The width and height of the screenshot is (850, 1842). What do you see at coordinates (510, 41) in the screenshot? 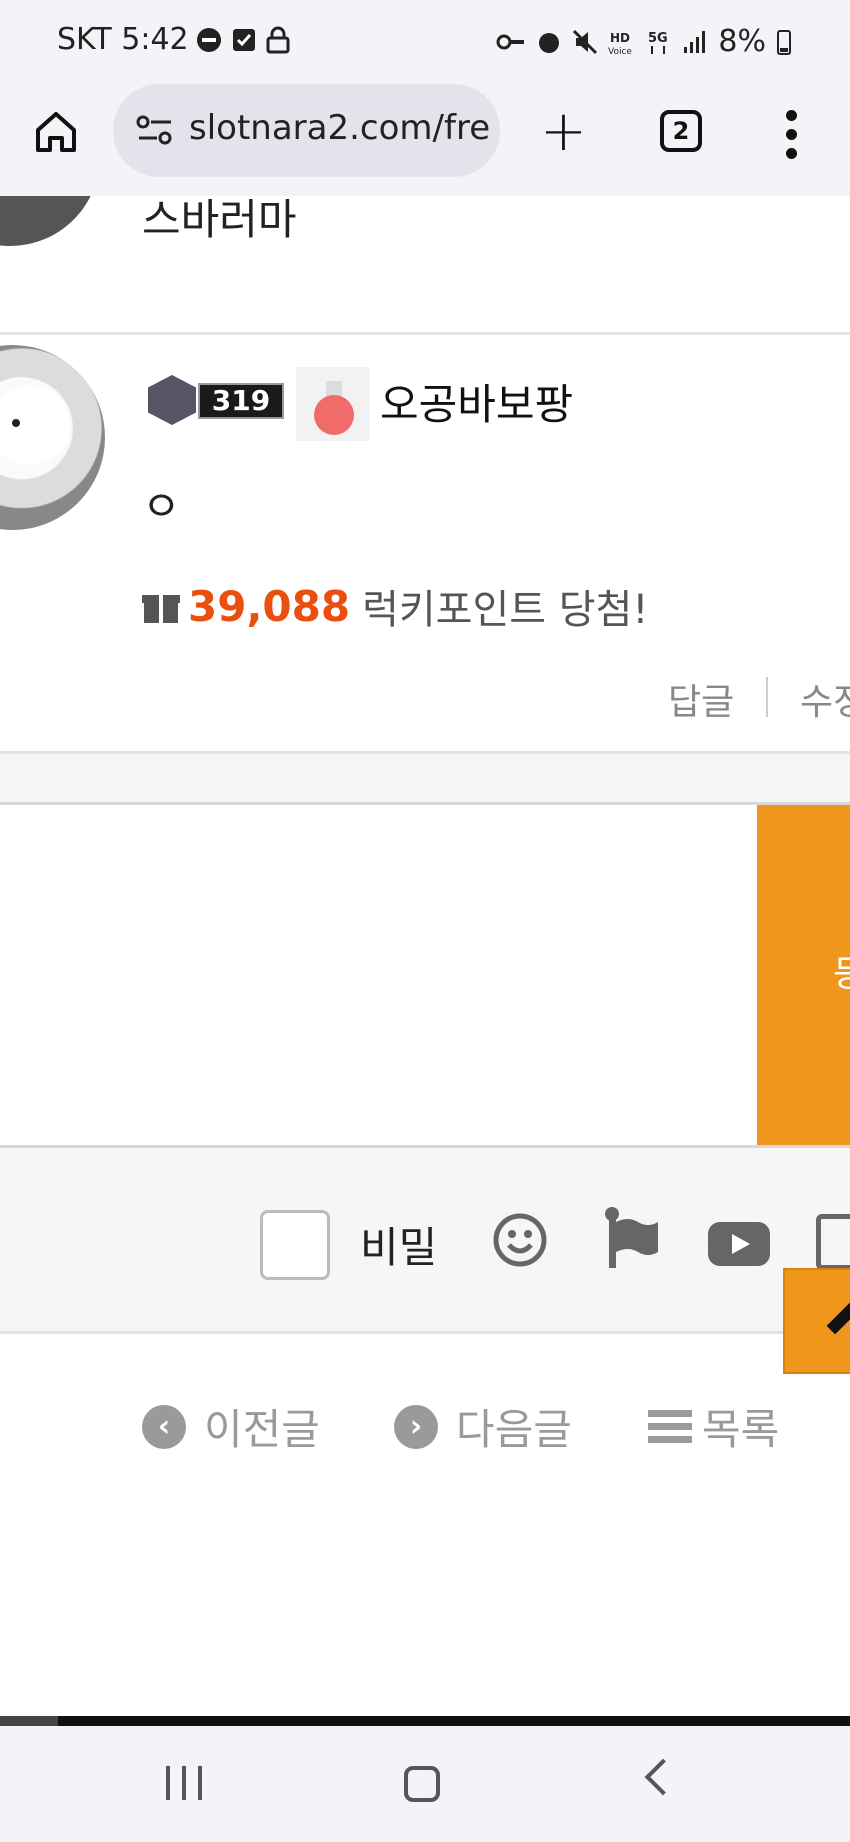
I see `key-icon` at bounding box center [510, 41].